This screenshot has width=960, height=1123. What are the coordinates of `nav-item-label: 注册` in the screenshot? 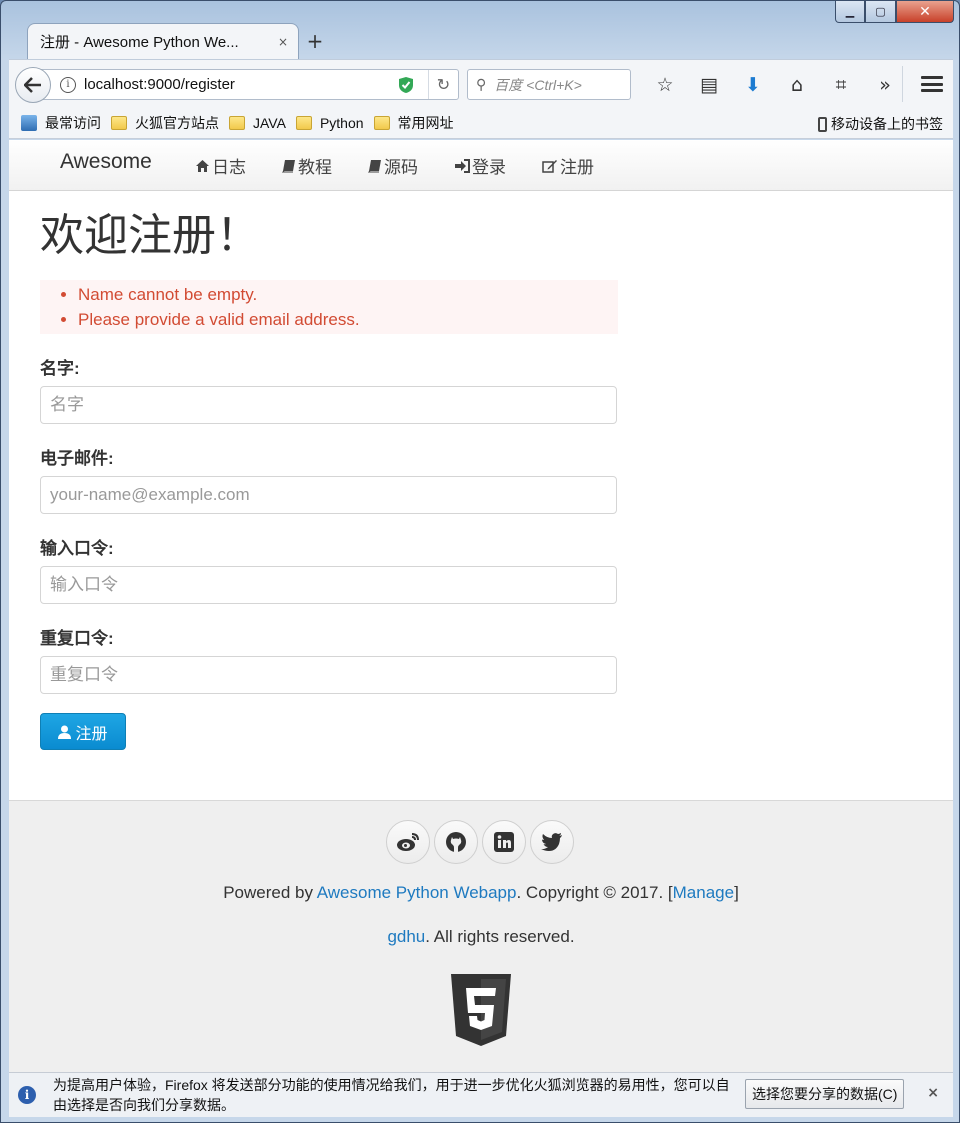 It's located at (577, 167).